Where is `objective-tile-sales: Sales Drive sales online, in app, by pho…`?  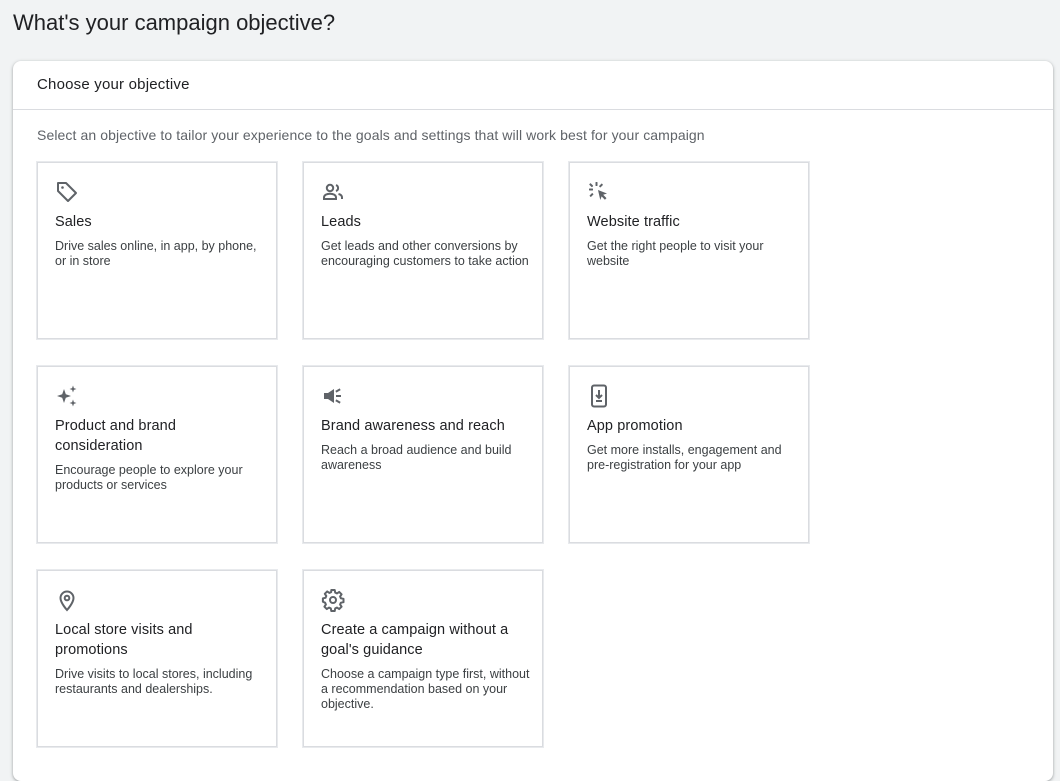
objective-tile-sales: Sales Drive sales online, in app, by pho… is located at coordinates (157, 250).